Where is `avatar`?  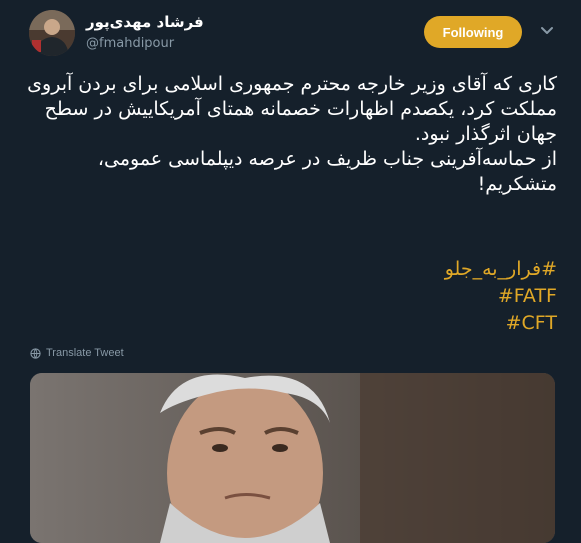 avatar is located at coordinates (52, 33).